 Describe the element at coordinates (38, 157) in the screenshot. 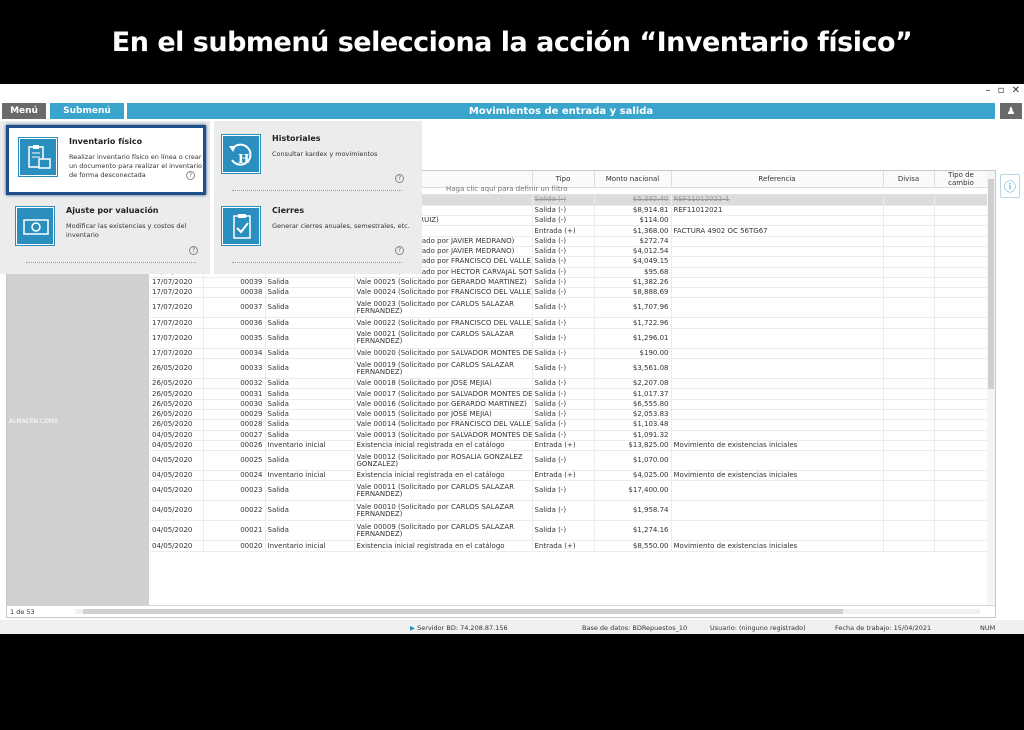

I see `clipboard-box-icon` at that location.